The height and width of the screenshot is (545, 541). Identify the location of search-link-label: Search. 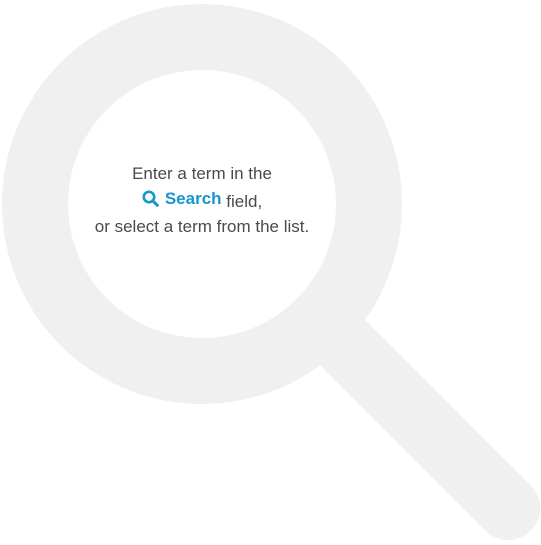
(193, 198).